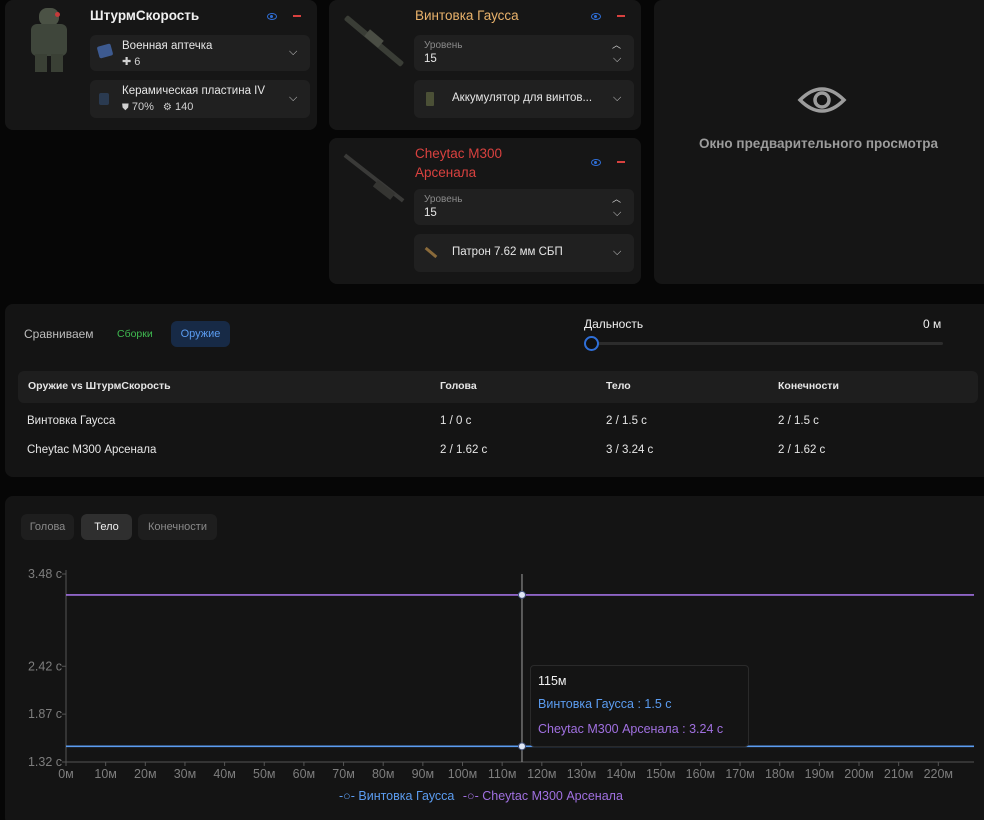  What do you see at coordinates (430, 99) in the screenshot?
I see `battery-icon` at bounding box center [430, 99].